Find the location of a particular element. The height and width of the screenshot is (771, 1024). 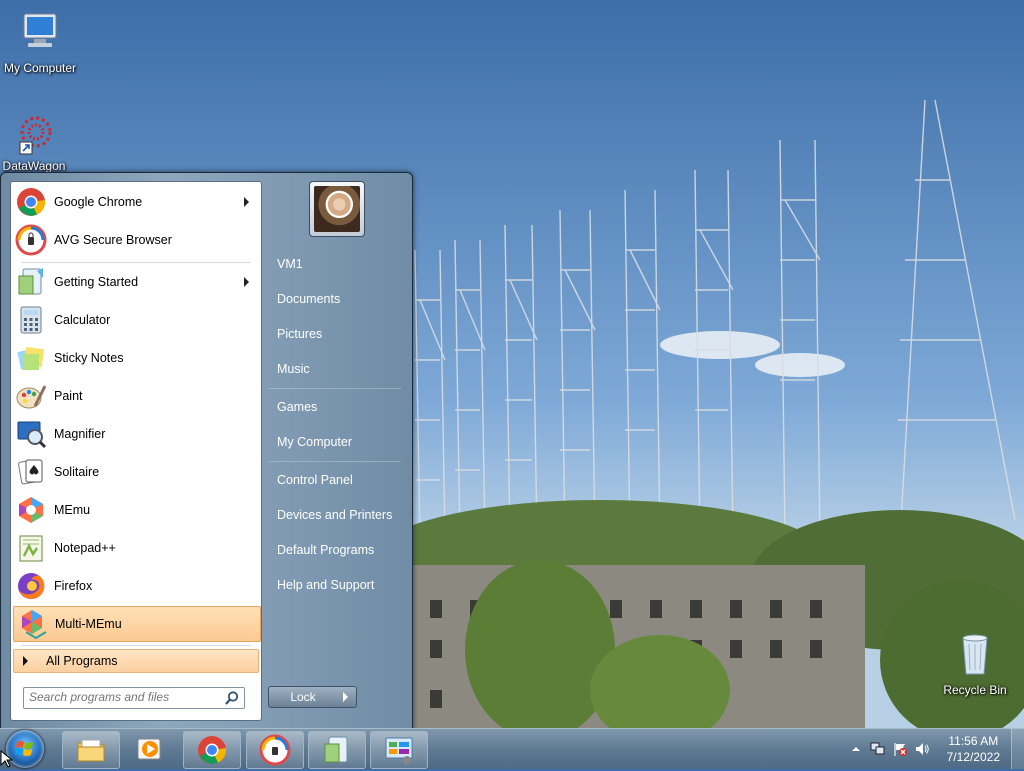

right-item-music: Music is located at coordinates (334, 369).